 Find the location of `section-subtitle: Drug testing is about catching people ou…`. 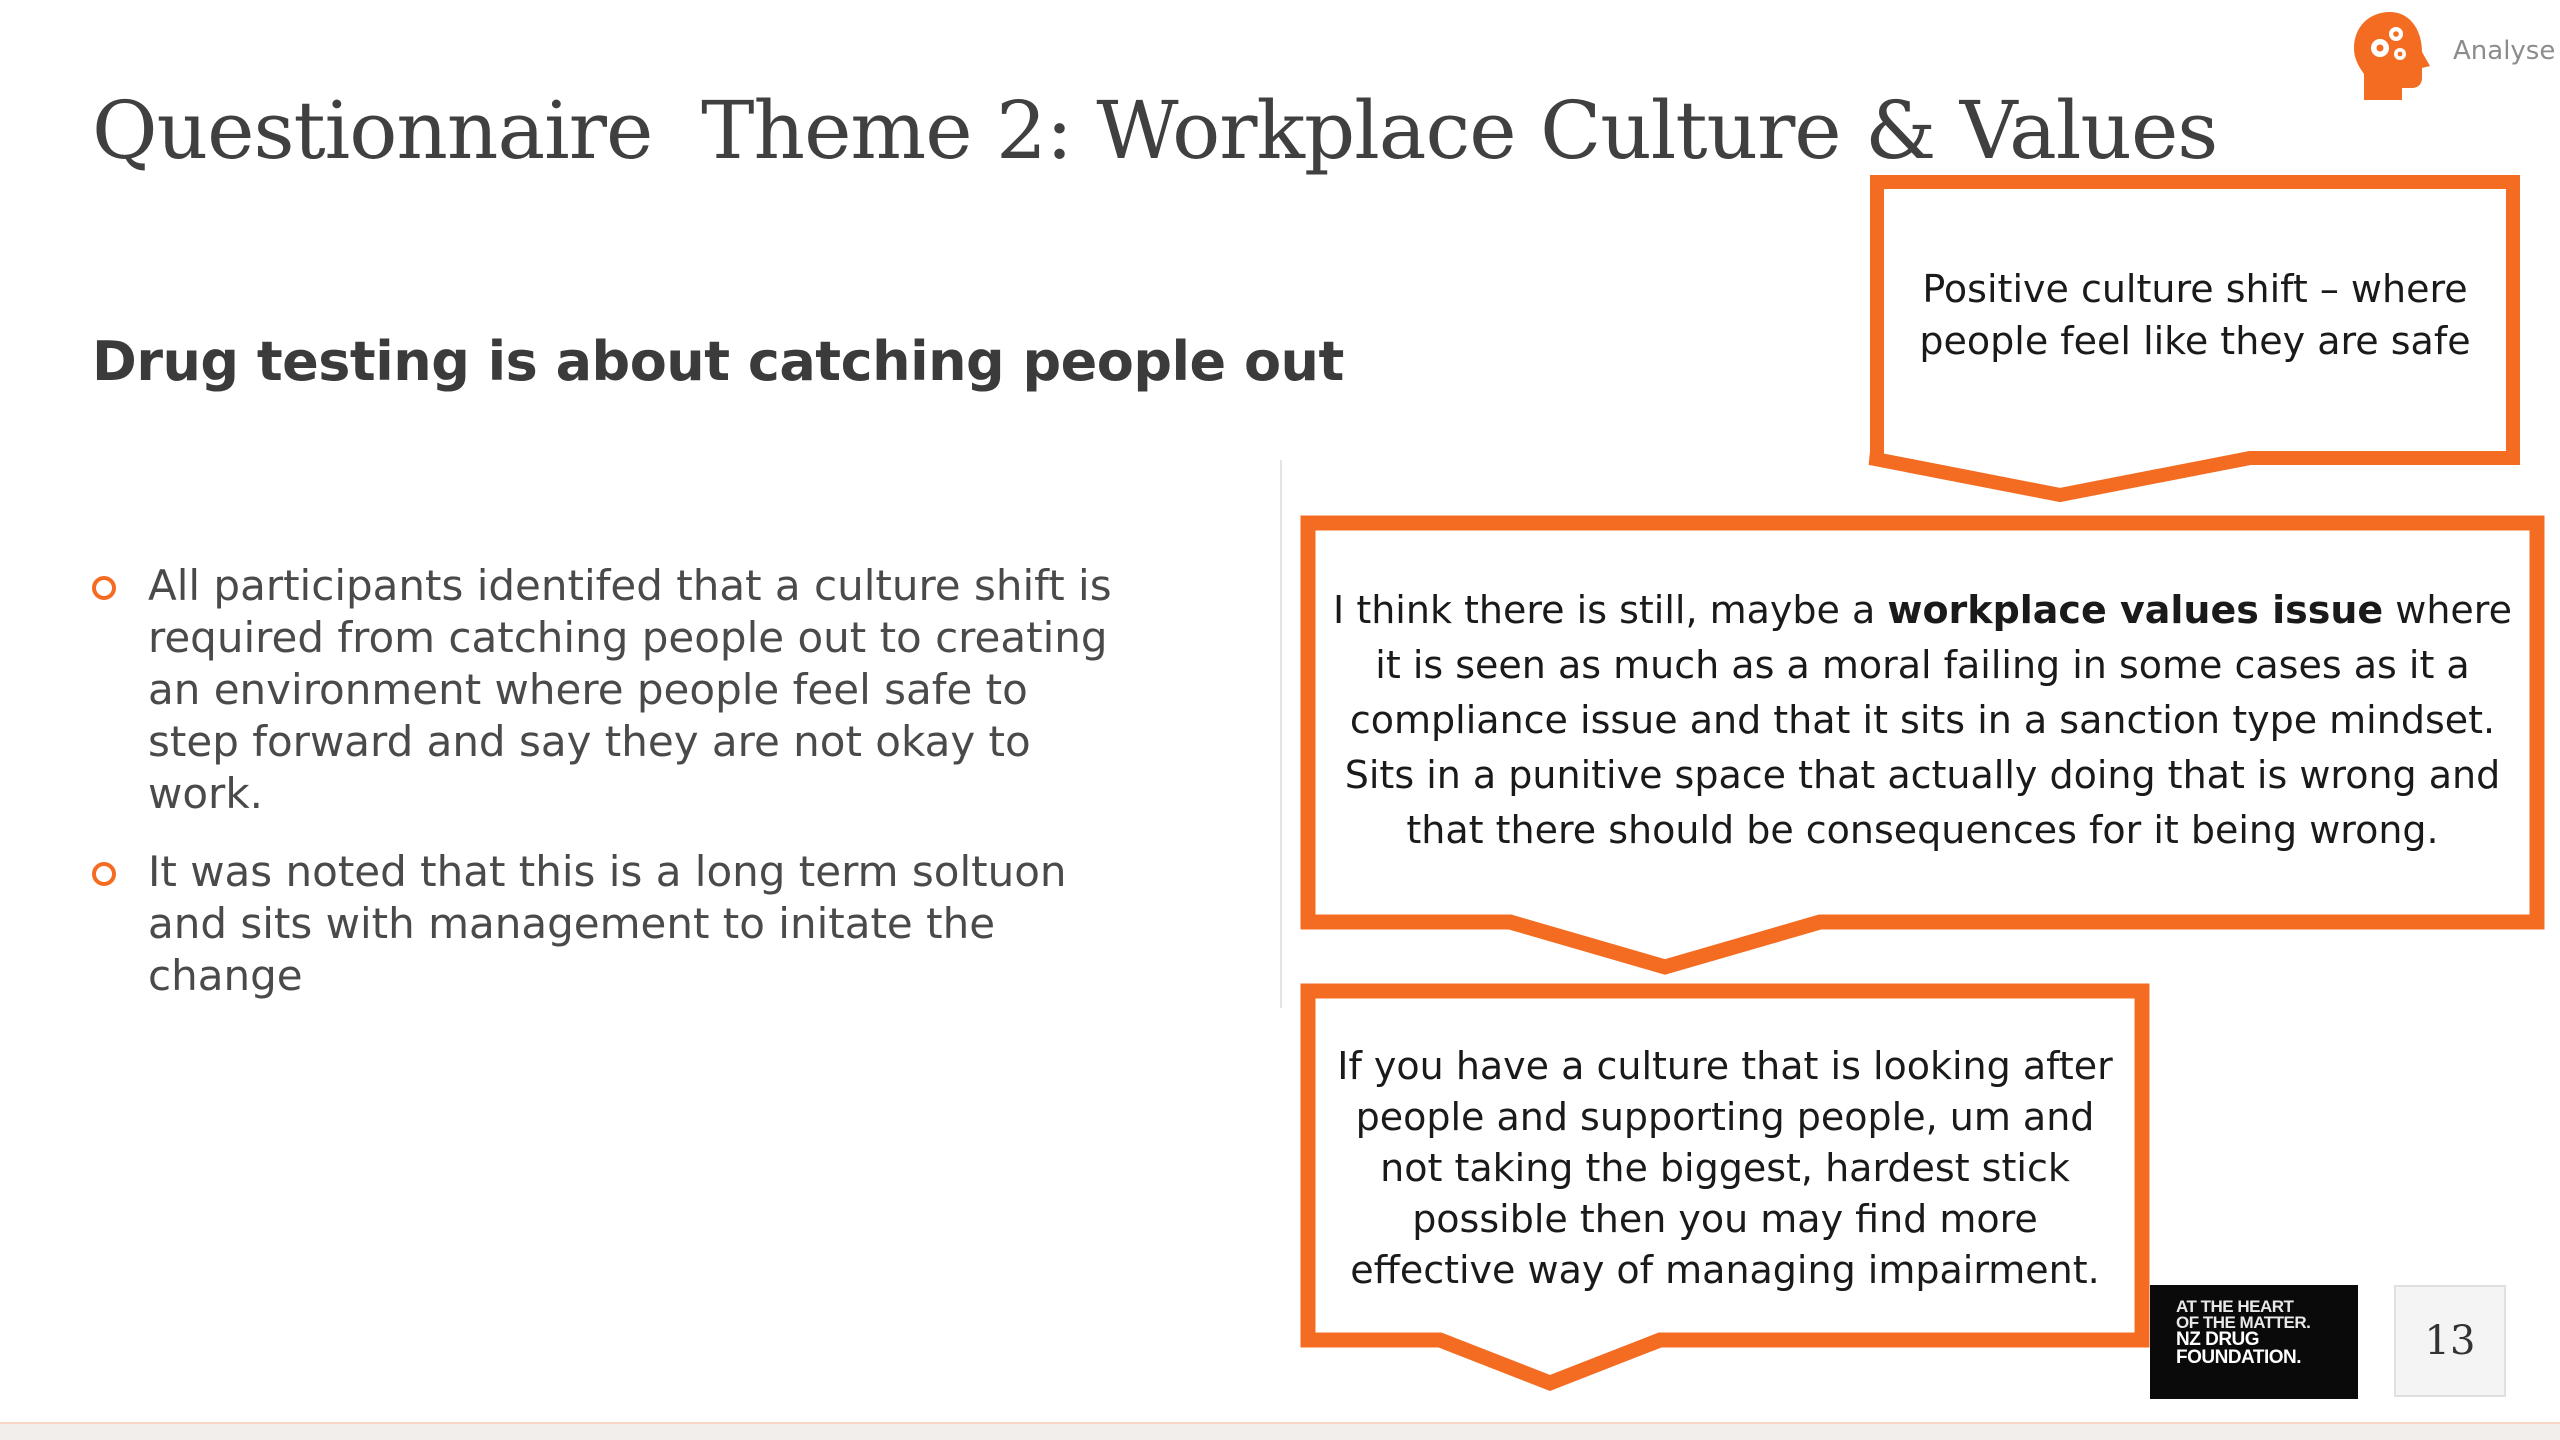

section-subtitle: Drug testing is about catching people ou… is located at coordinates (718, 361).